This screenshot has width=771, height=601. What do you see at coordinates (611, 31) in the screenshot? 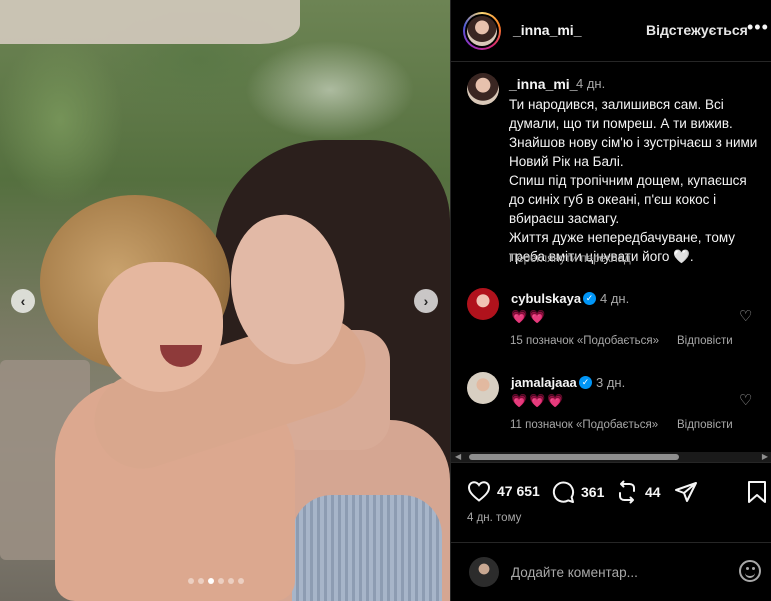
I see `post-header: _inna_mi_ Відстежується •••` at bounding box center [611, 31].